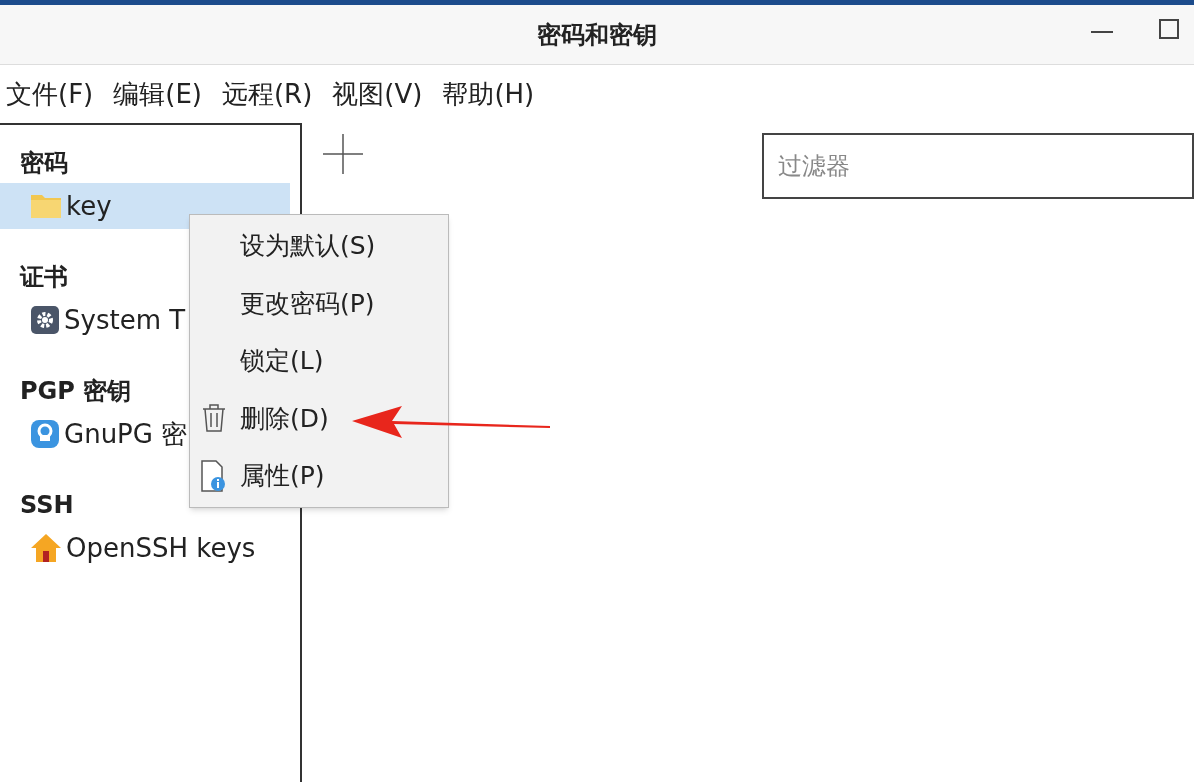 Image resolution: width=1194 pixels, height=782 pixels. I want to click on menu-item: 帮助(H), so click(488, 94).